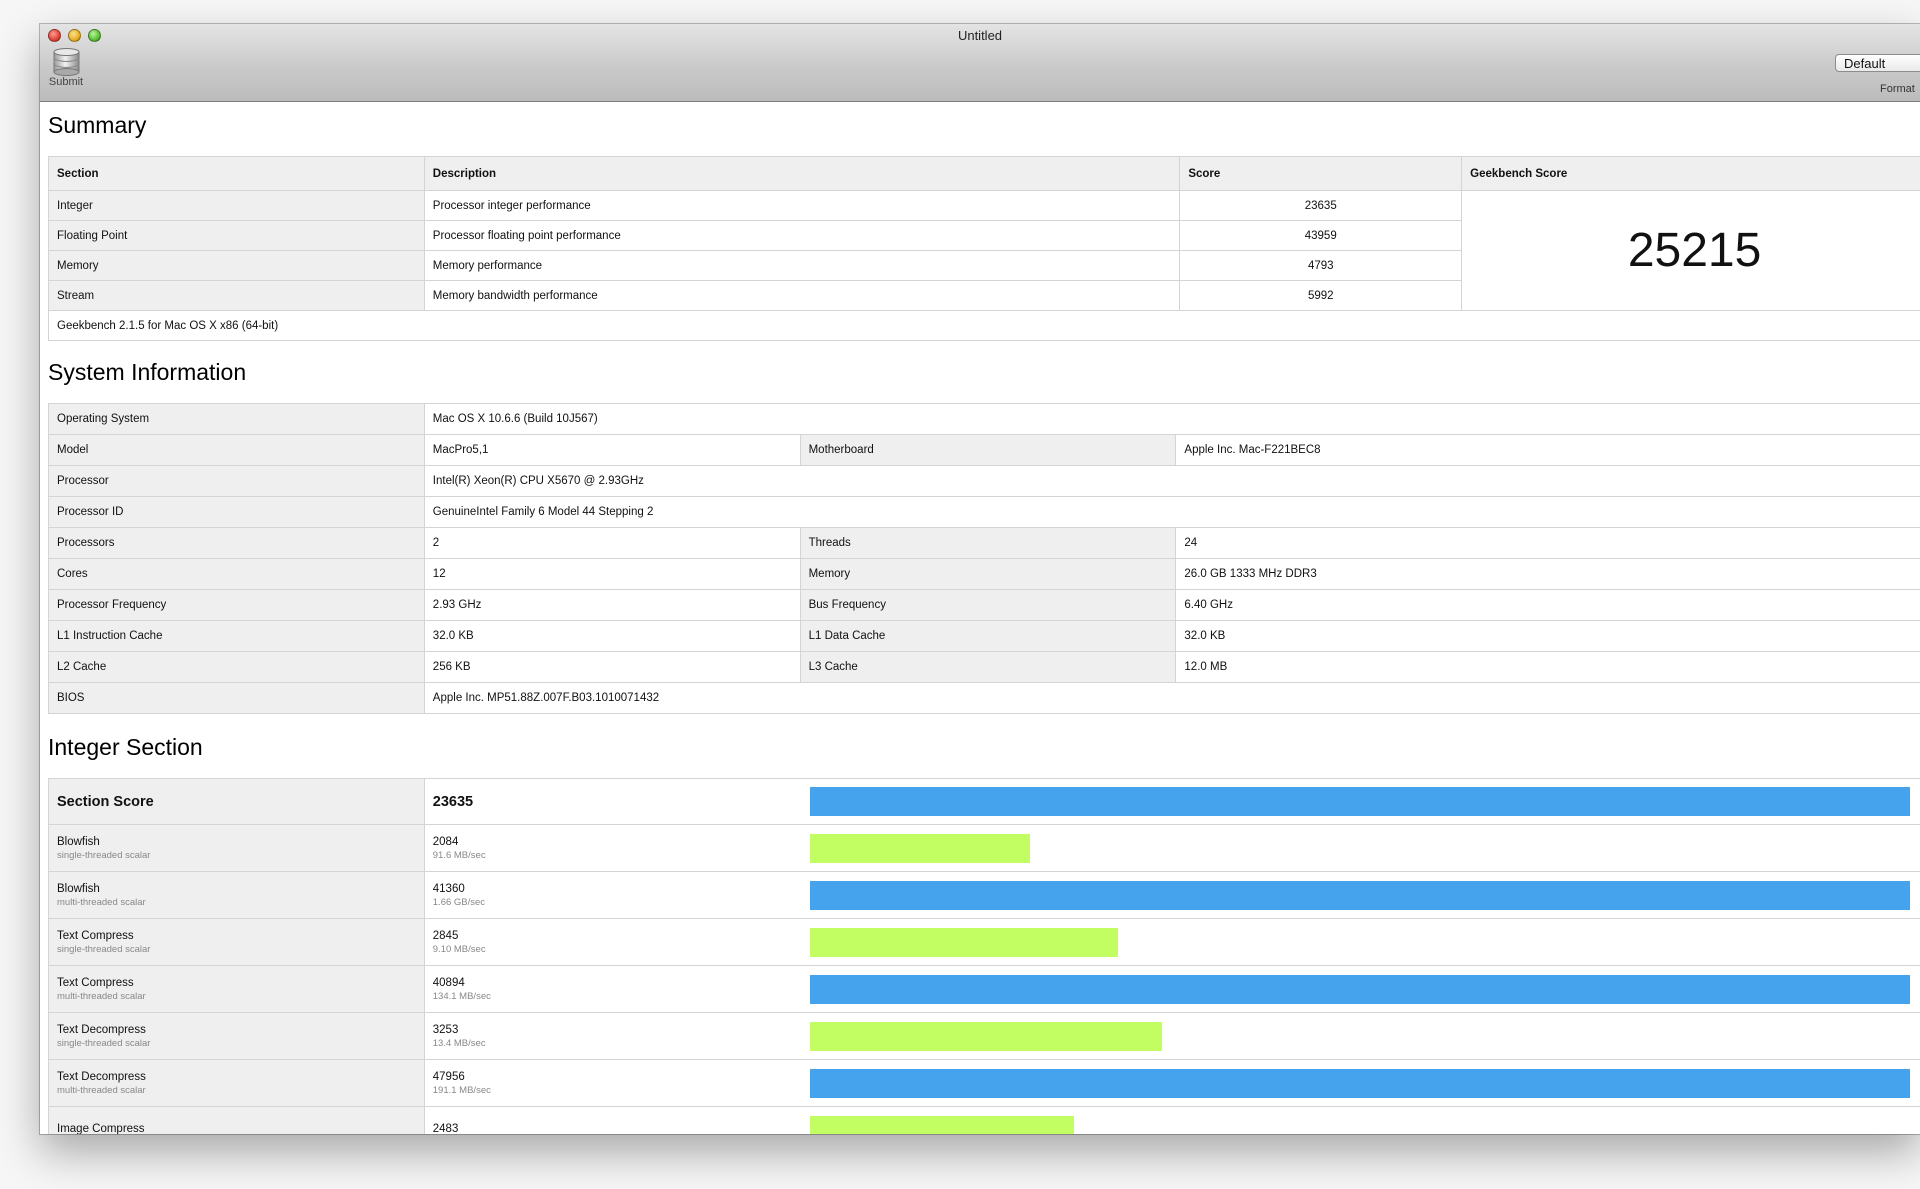 The height and width of the screenshot is (1189, 1920). What do you see at coordinates (980, 63) in the screenshot?
I see `title-bar: Untitled Submit Default Format` at bounding box center [980, 63].